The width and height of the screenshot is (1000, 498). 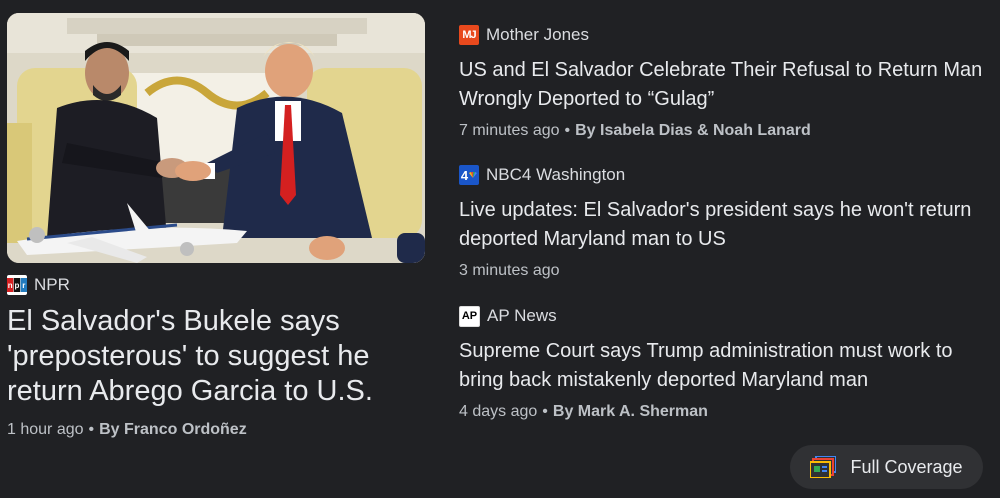 I want to click on nbc4-logo-icon: 4, so click(x=469, y=175).